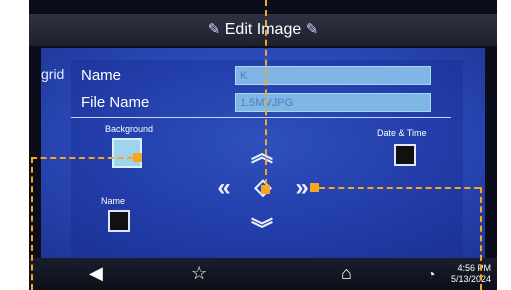 The width and height of the screenshot is (511, 290). What do you see at coordinates (96, 273) in the screenshot?
I see `back-icon: ◀` at bounding box center [96, 273].